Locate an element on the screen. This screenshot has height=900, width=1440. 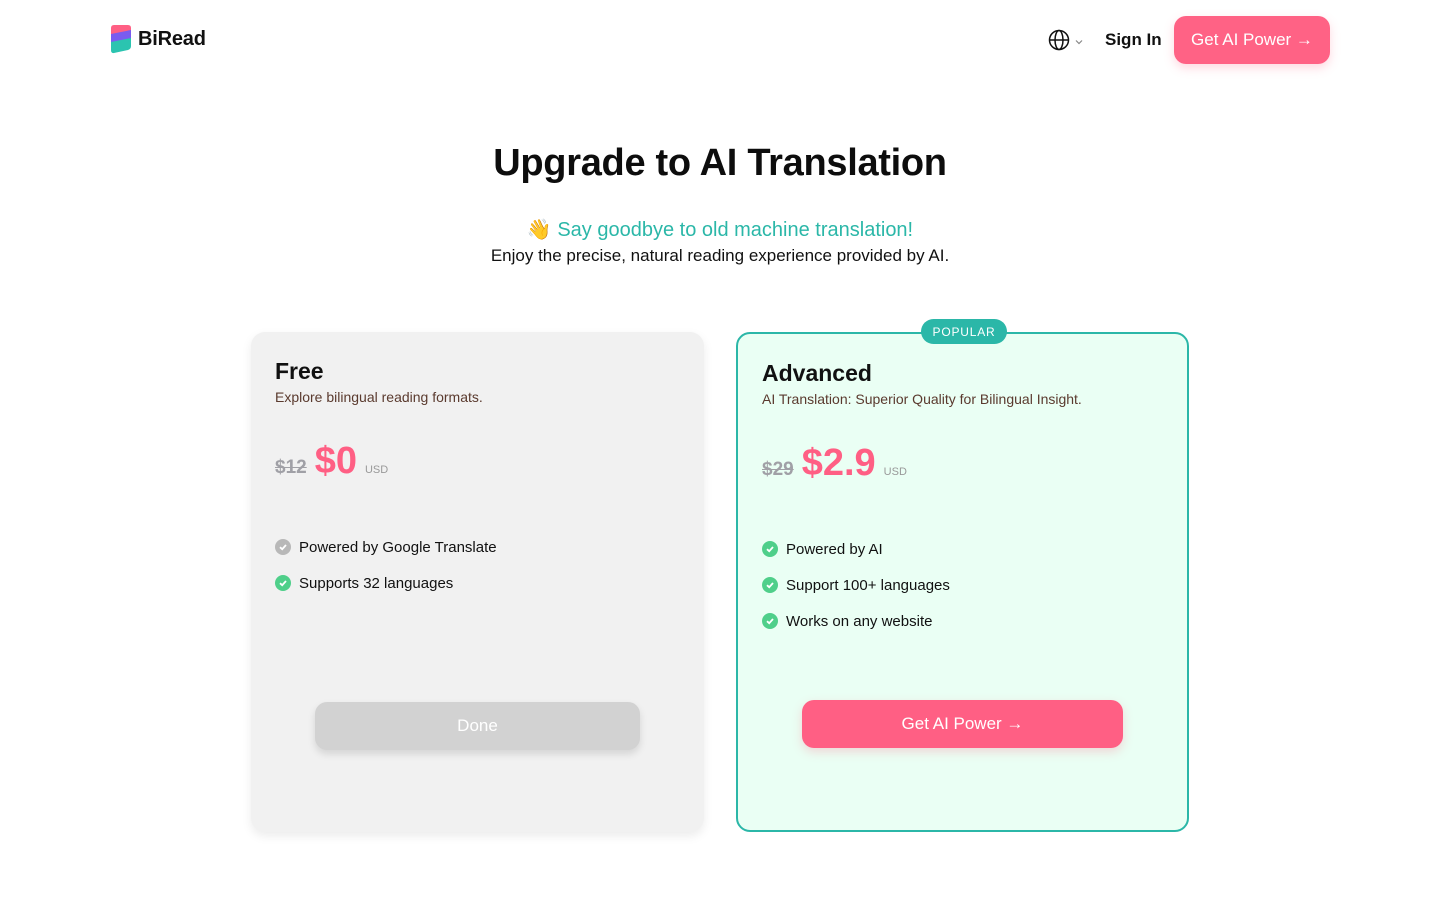
logo-icon is located at coordinates (121, 39).